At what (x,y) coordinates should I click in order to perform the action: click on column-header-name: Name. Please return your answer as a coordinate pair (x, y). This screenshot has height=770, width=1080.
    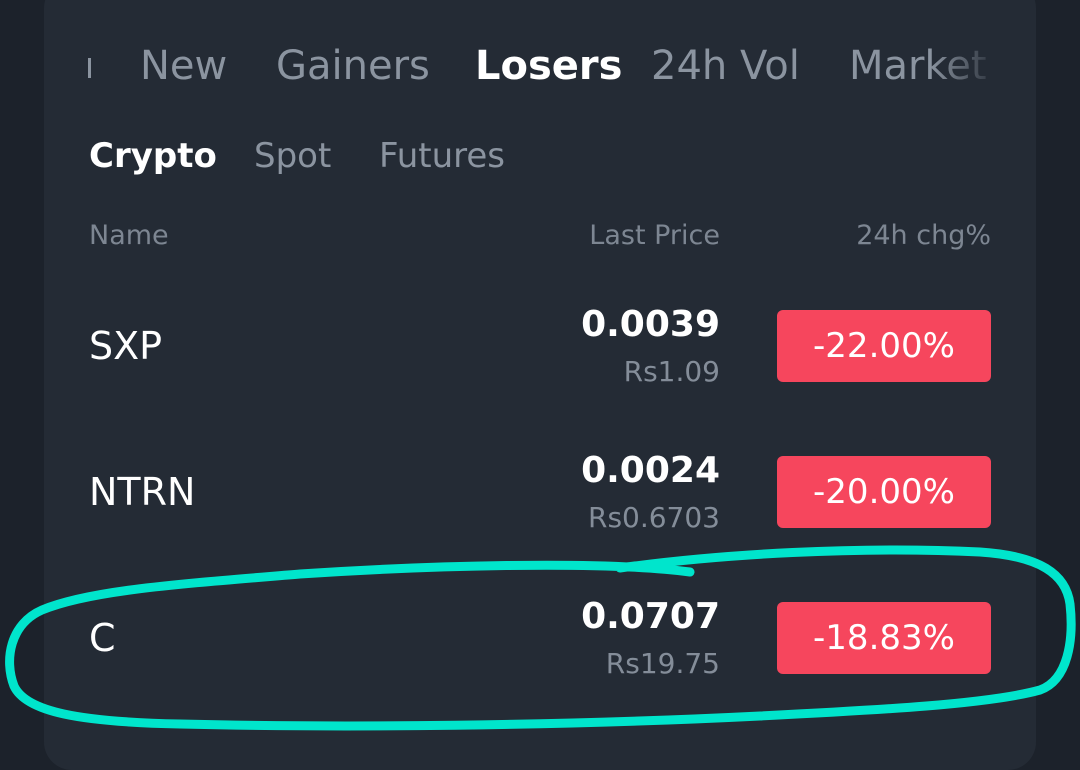
    Looking at the image, I should click on (129, 236).